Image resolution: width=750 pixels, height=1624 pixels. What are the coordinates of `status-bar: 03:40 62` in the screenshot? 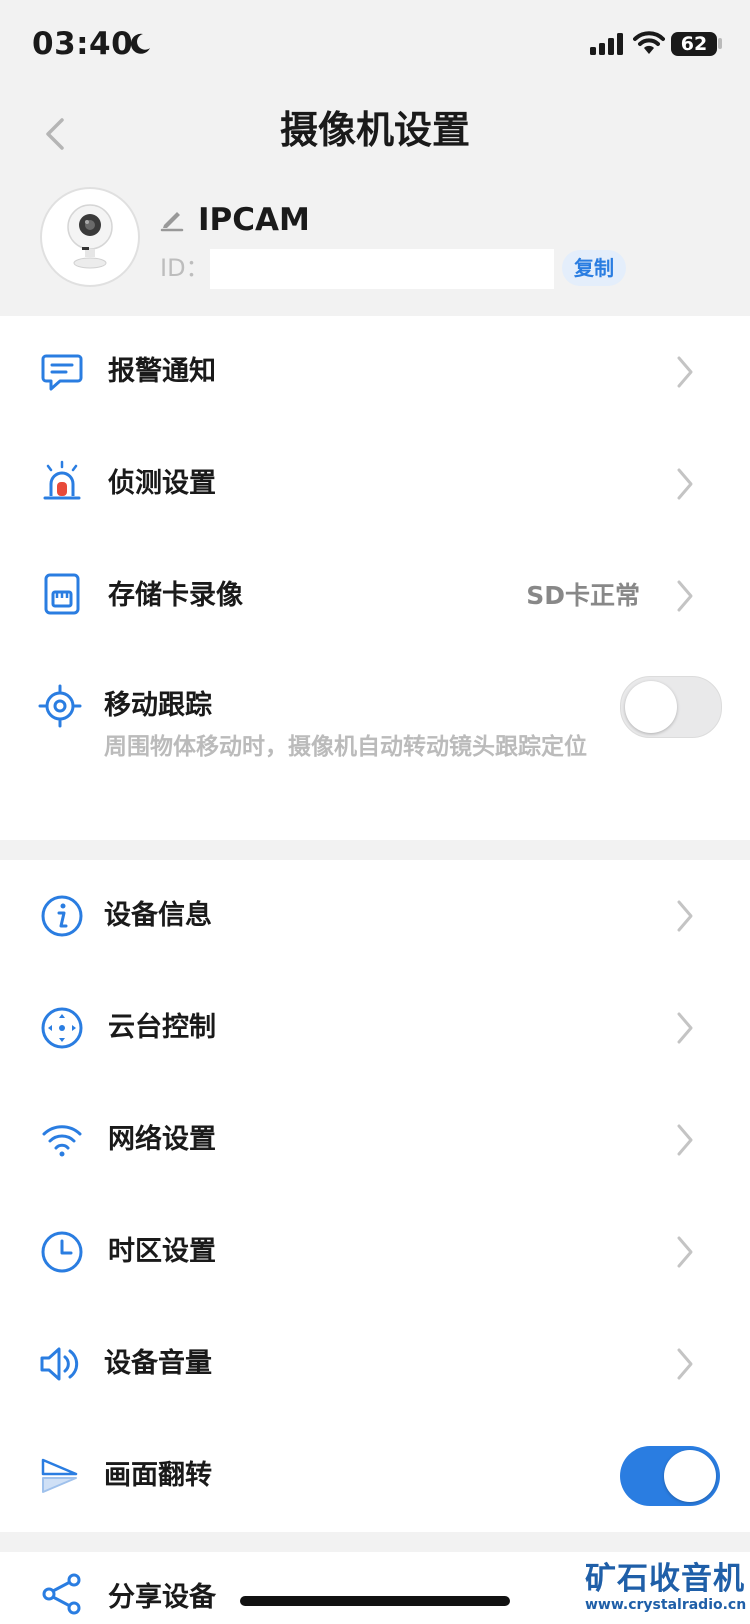 It's located at (375, 45).